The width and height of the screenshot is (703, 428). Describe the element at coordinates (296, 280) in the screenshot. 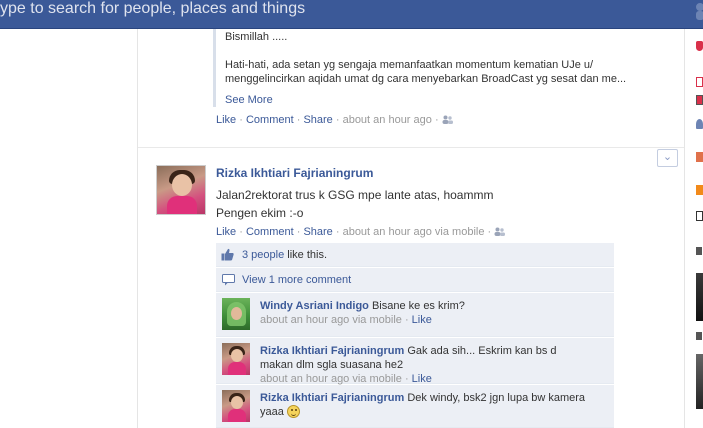

I see `view-more-comments-link: View 1 more comment` at that location.